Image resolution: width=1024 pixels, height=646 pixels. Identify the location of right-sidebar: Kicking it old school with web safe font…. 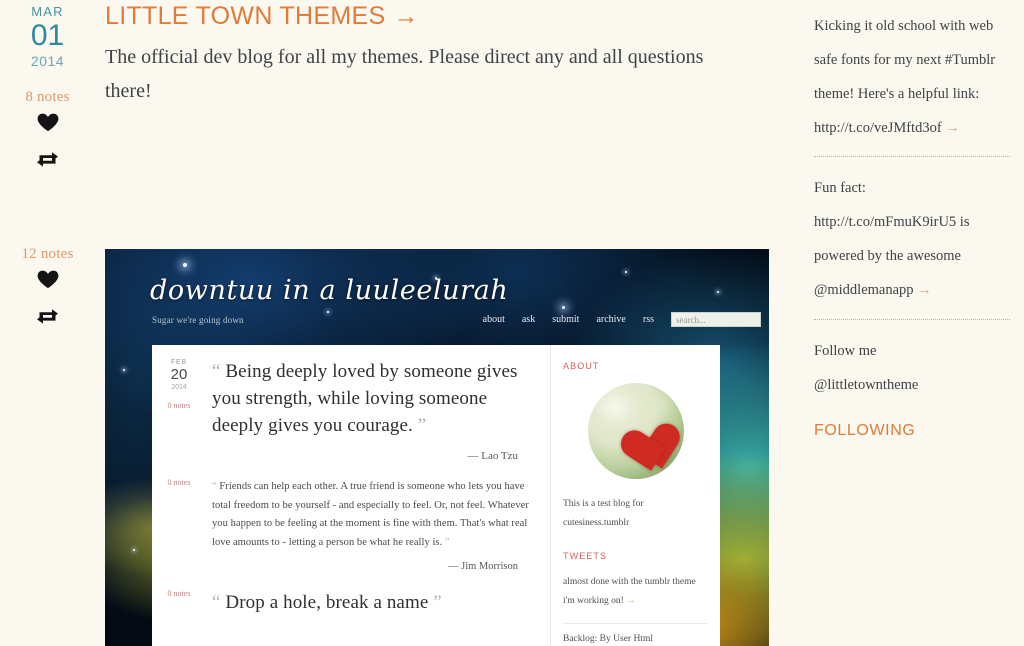
(912, 220).